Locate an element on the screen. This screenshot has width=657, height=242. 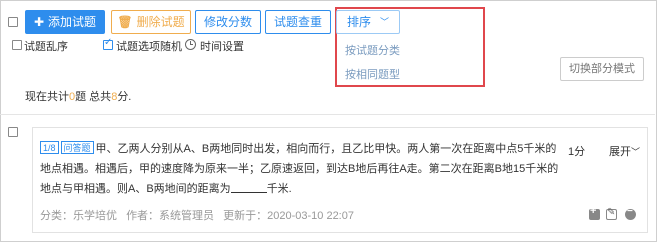
question-checkbox is located at coordinates (13, 132).